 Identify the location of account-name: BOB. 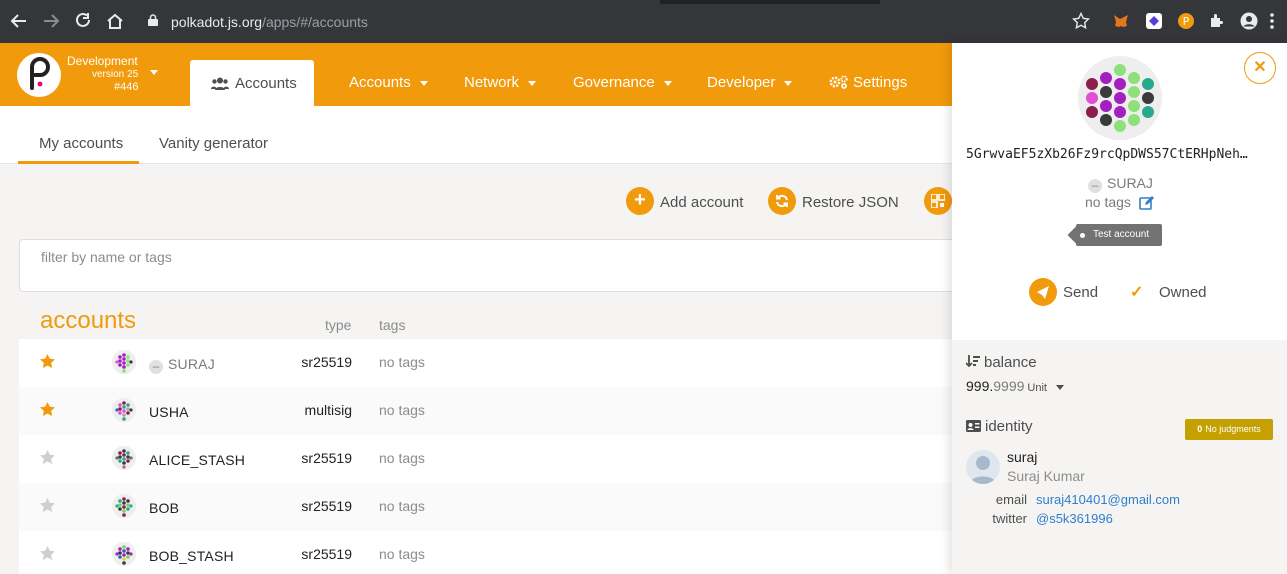
(164, 508).